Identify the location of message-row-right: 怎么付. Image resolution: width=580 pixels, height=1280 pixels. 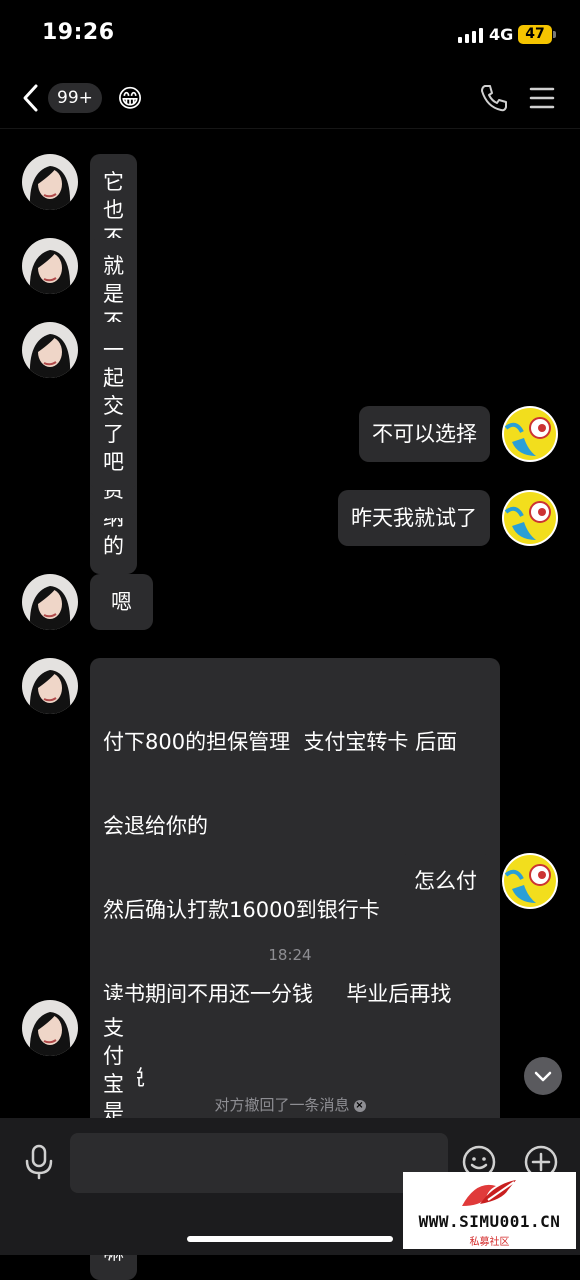
(479, 881).